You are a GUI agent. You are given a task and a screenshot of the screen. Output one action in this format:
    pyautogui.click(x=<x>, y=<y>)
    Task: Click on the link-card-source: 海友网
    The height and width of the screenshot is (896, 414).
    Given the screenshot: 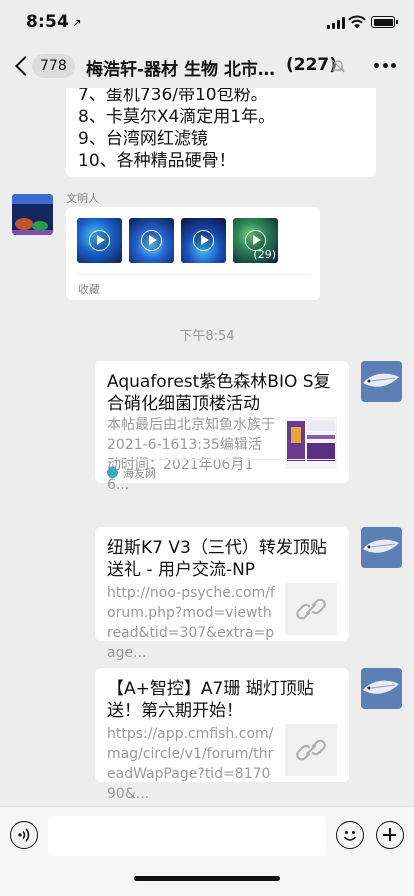 What is the action you would take?
    pyautogui.click(x=139, y=473)
    